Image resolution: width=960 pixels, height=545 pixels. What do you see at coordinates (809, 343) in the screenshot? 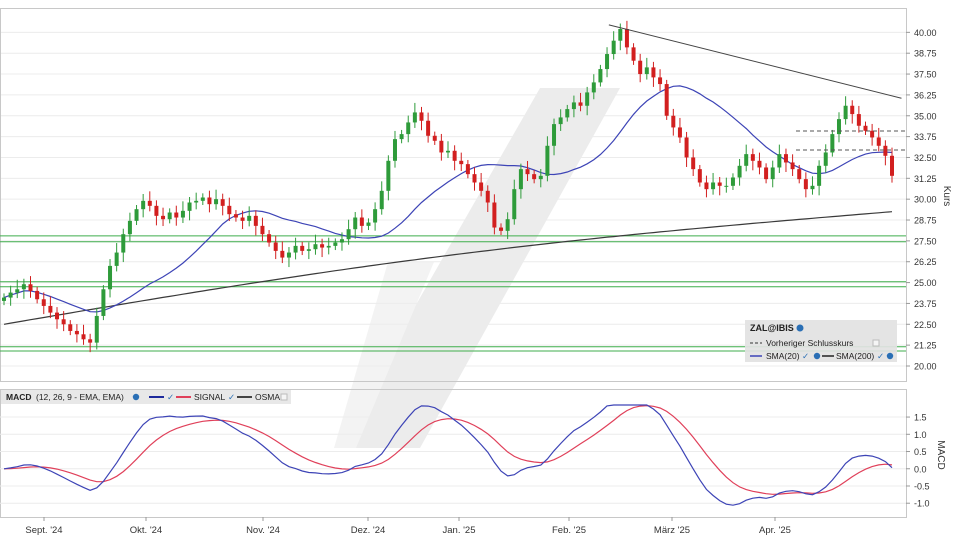
I see `previous-close-legend: Vorheriger Schlusskurs` at bounding box center [809, 343].